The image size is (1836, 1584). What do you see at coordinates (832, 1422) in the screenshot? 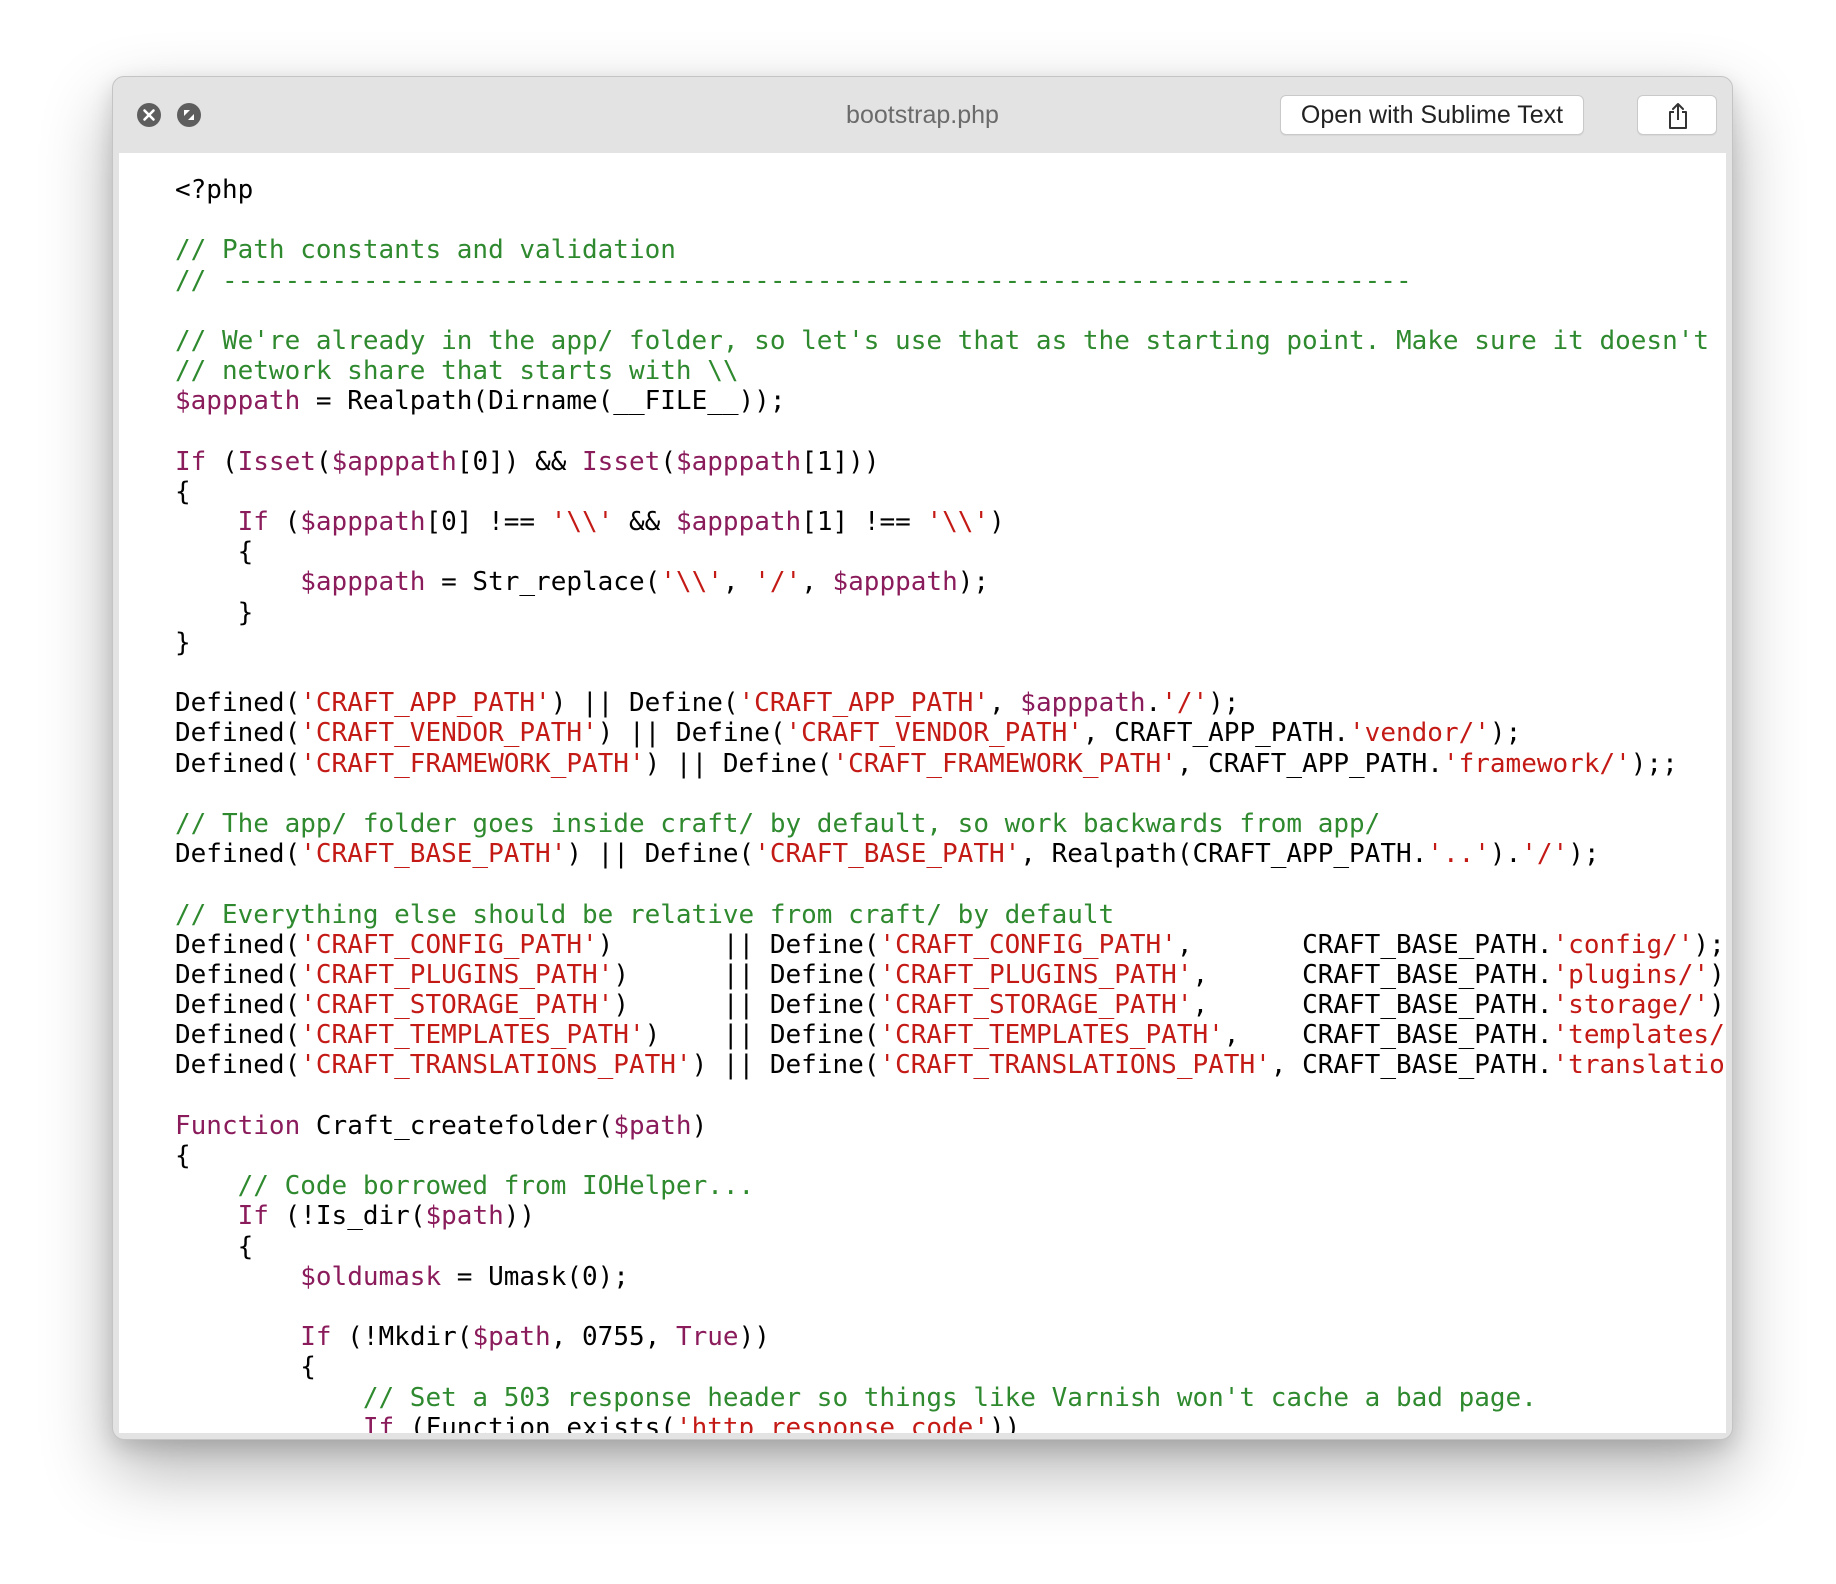
I see `code-token-string: 'http_response_code'` at bounding box center [832, 1422].